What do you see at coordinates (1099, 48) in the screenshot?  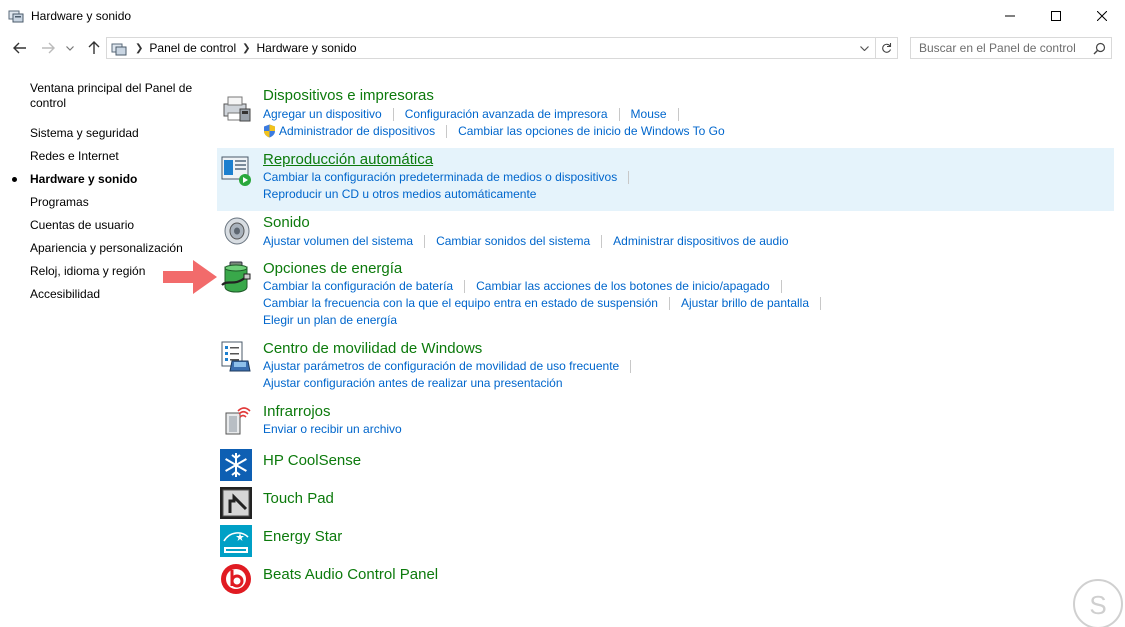 I see `search-icon` at bounding box center [1099, 48].